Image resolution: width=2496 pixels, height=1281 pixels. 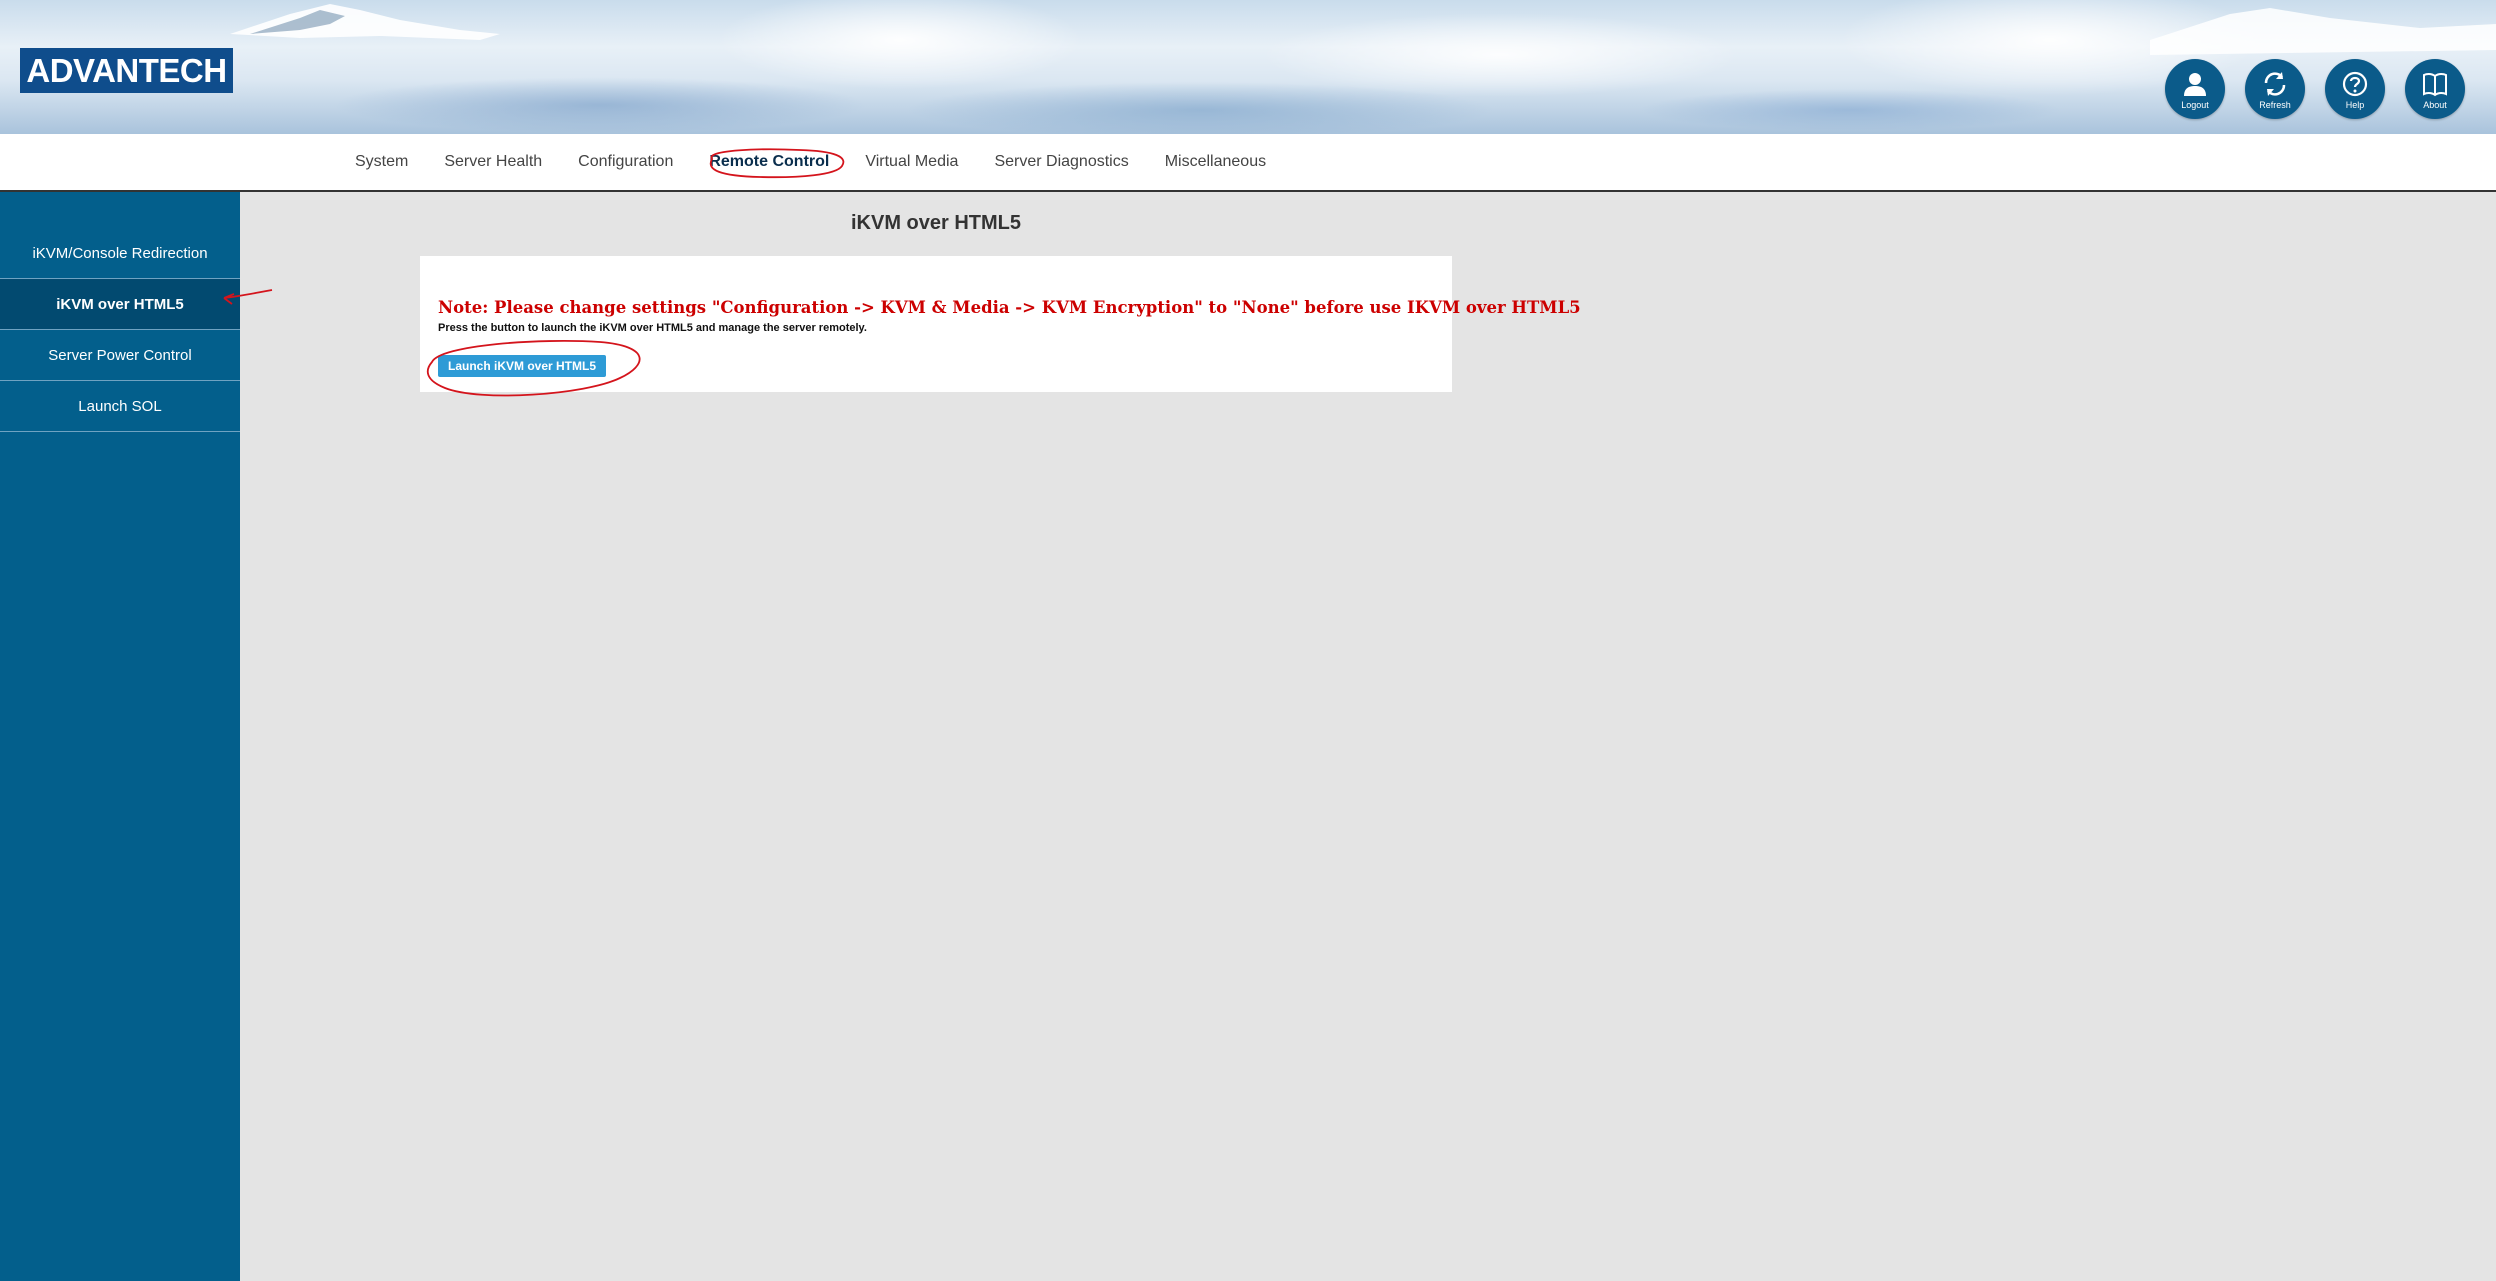 I want to click on refresh-label: Refresh, so click(x=2275, y=104).